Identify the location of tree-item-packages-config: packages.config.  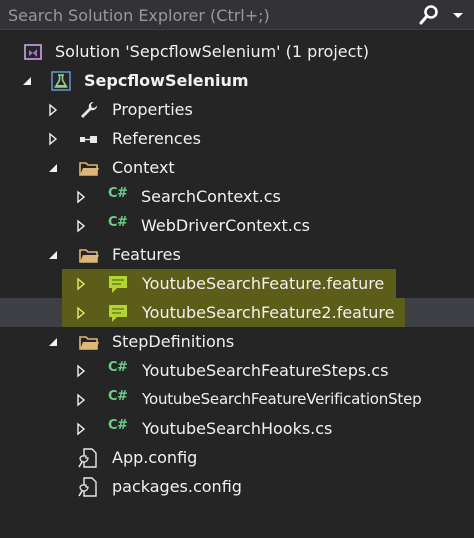
(237, 486).